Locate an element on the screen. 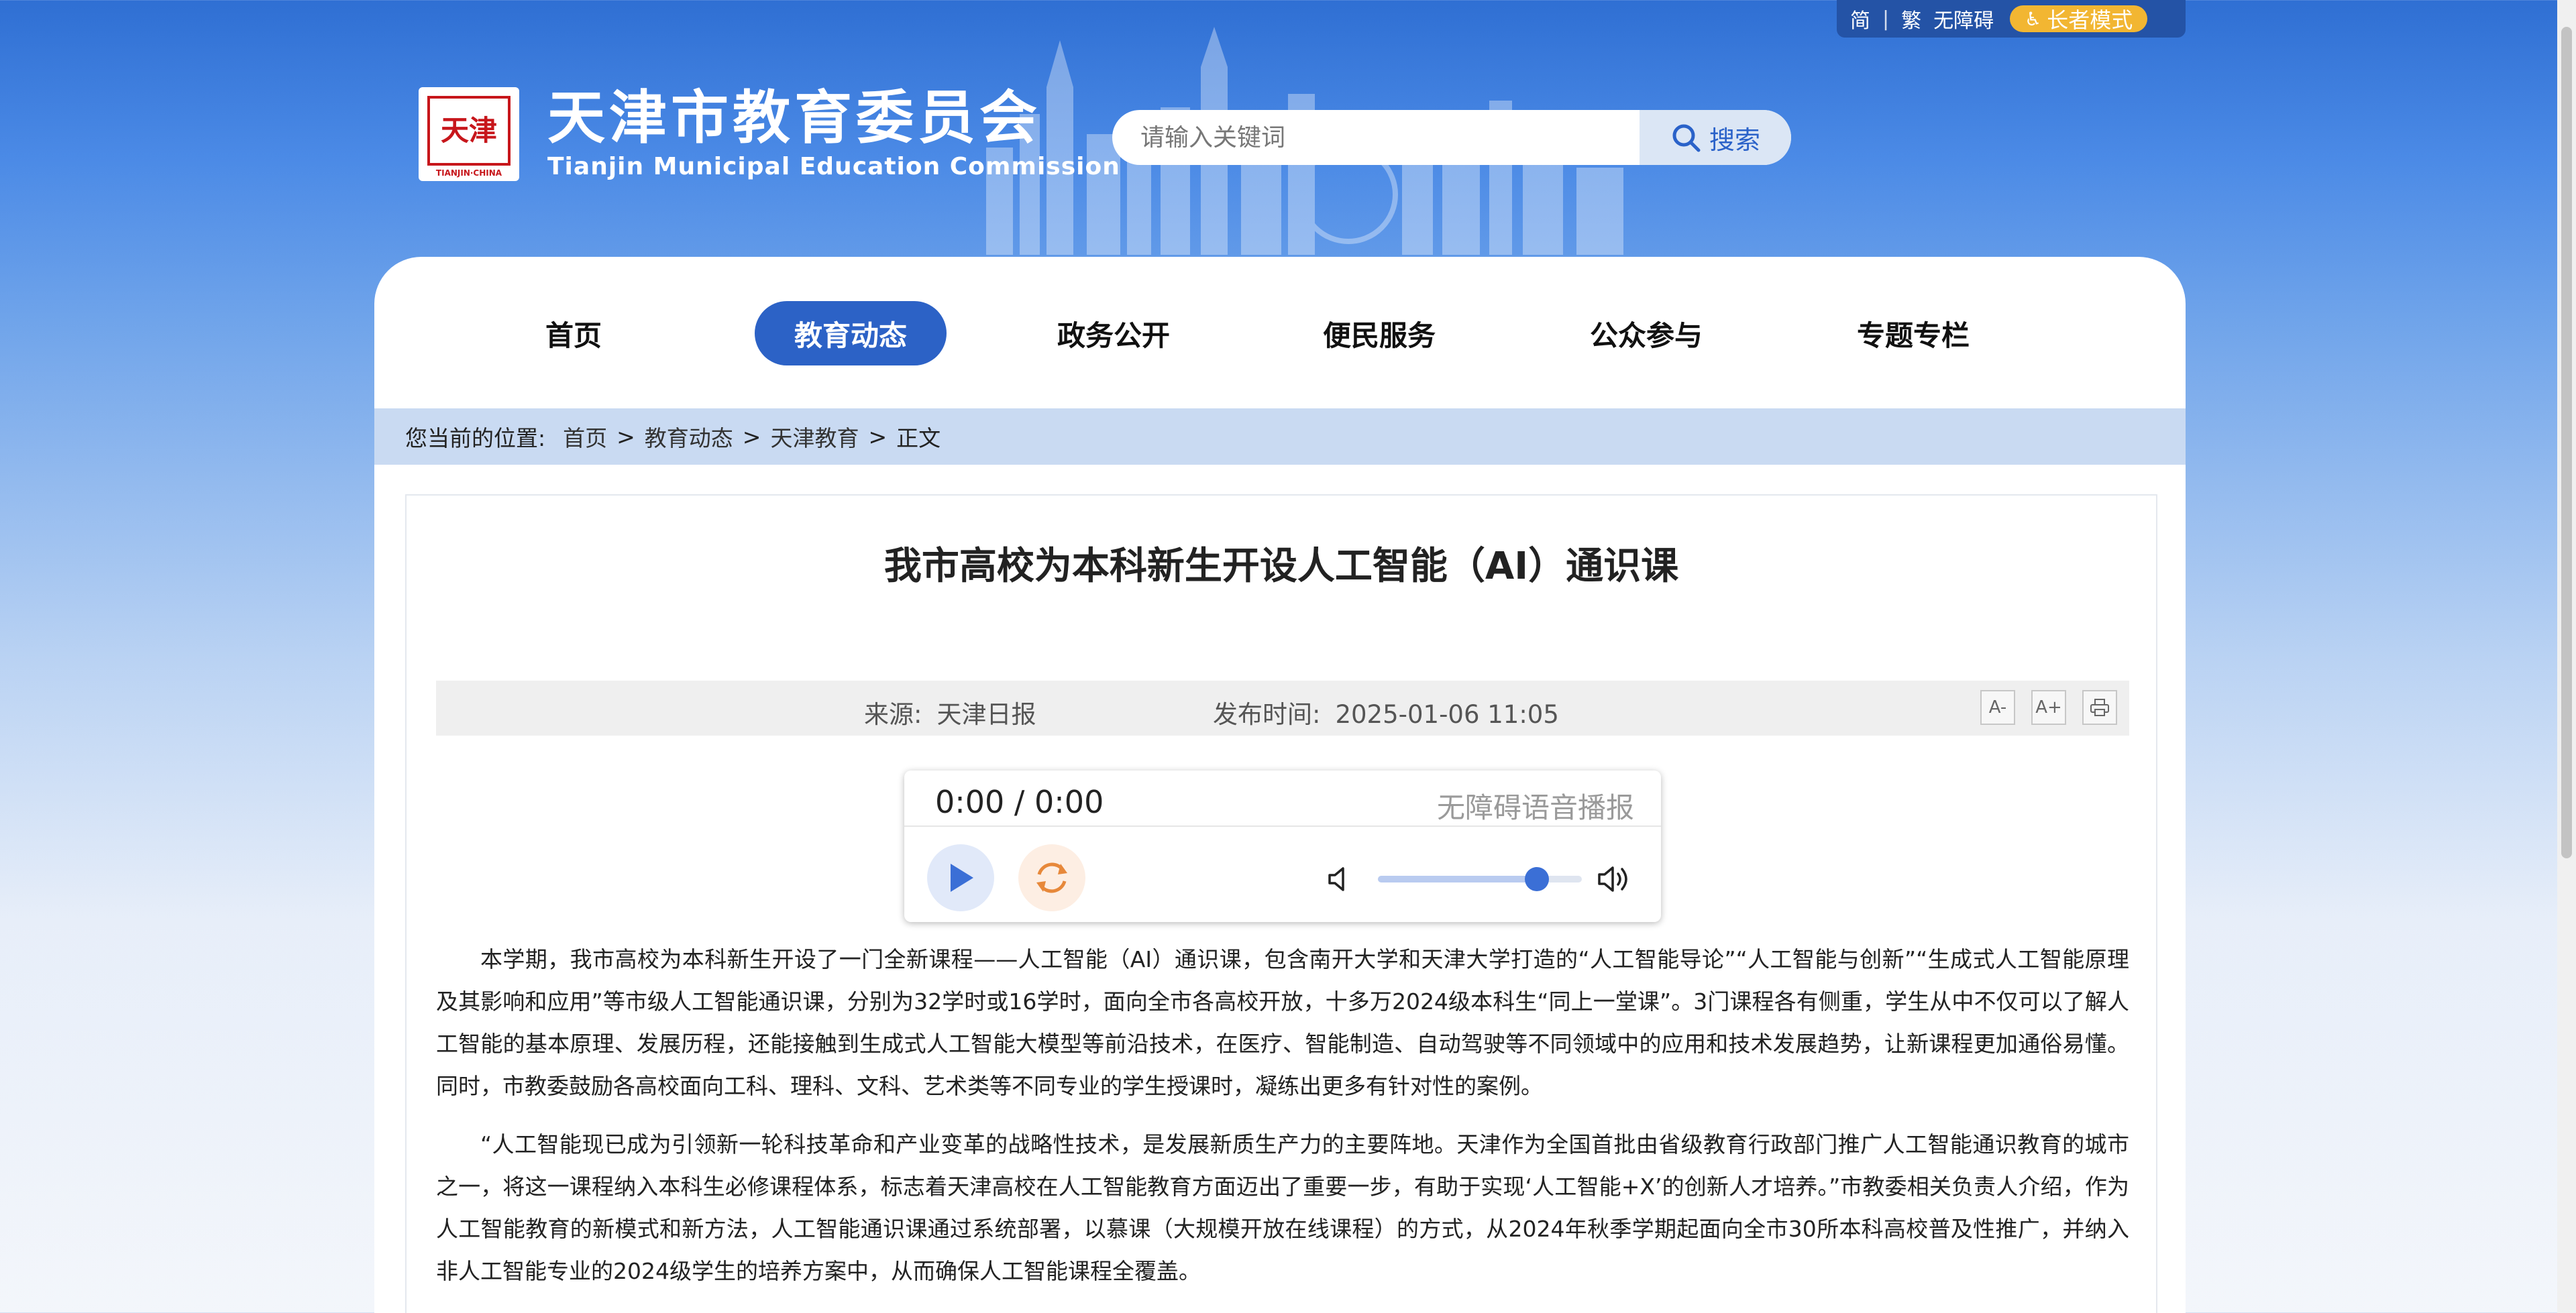 The width and height of the screenshot is (2576, 1313). breadcrumb-education-news: 教育动态 is located at coordinates (689, 436).